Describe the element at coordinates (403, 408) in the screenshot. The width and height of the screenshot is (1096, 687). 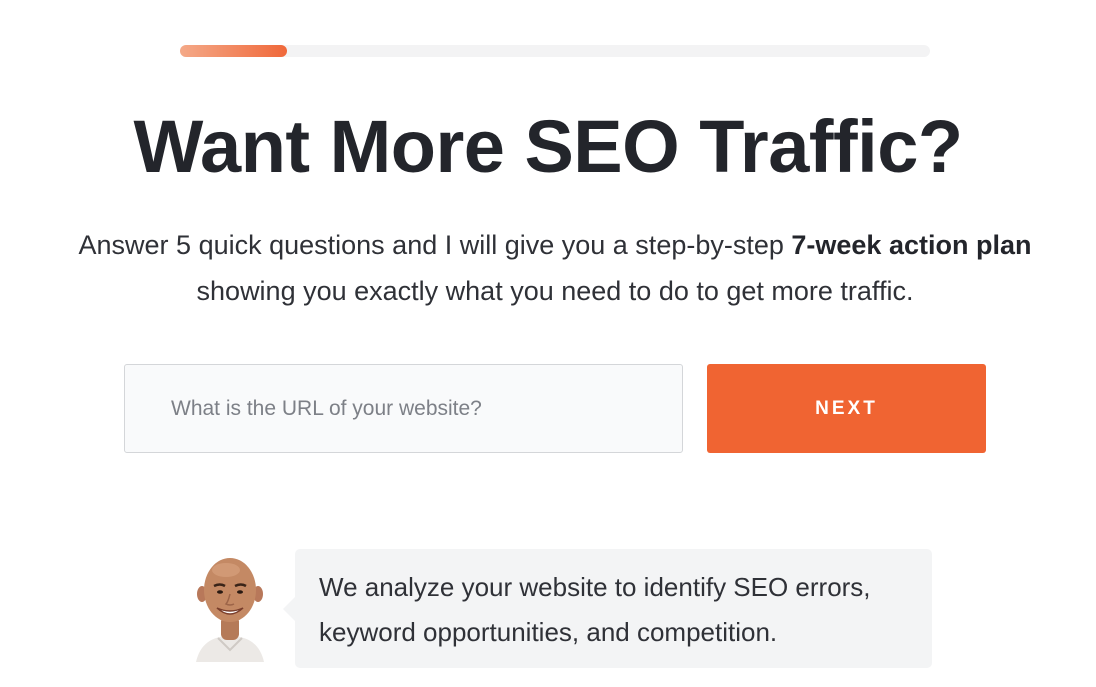
I see `url-input` at that location.